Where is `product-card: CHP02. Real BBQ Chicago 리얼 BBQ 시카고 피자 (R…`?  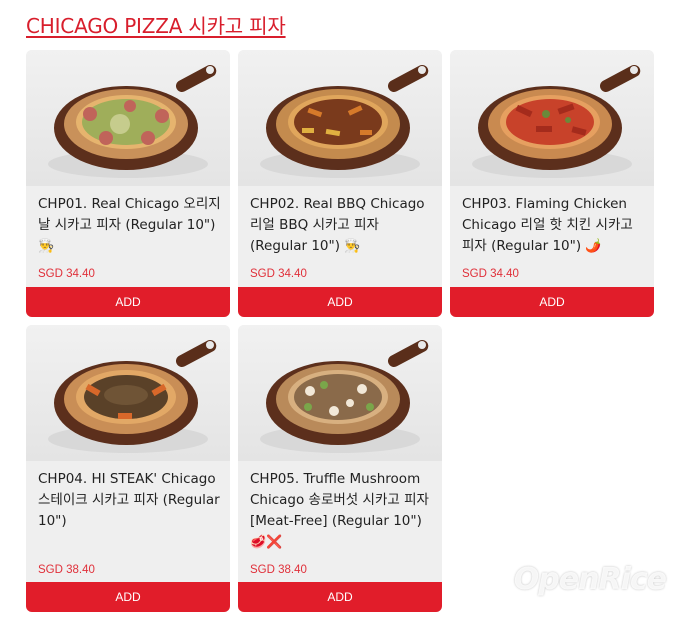
product-card: CHP02. Real BBQ Chicago 리얼 BBQ 시카고 피자 (R… is located at coordinates (340, 183).